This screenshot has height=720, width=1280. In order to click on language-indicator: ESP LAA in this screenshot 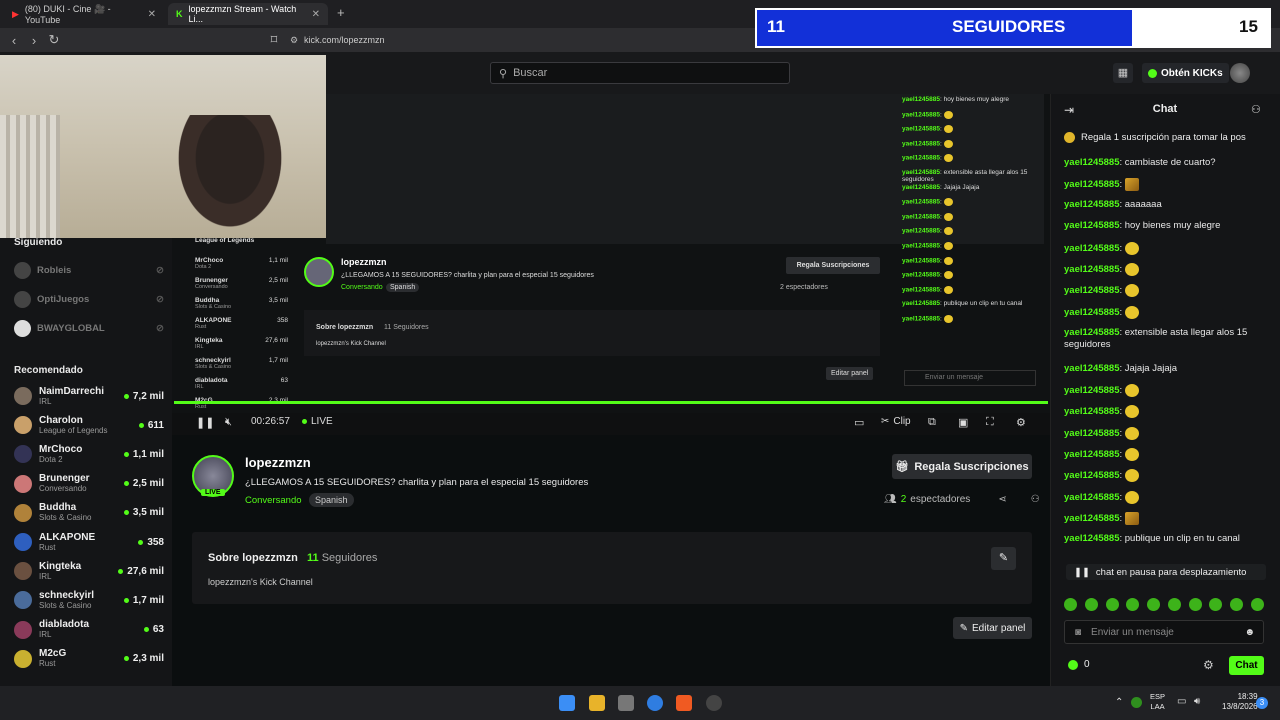, I will do `click(1157, 702)`.